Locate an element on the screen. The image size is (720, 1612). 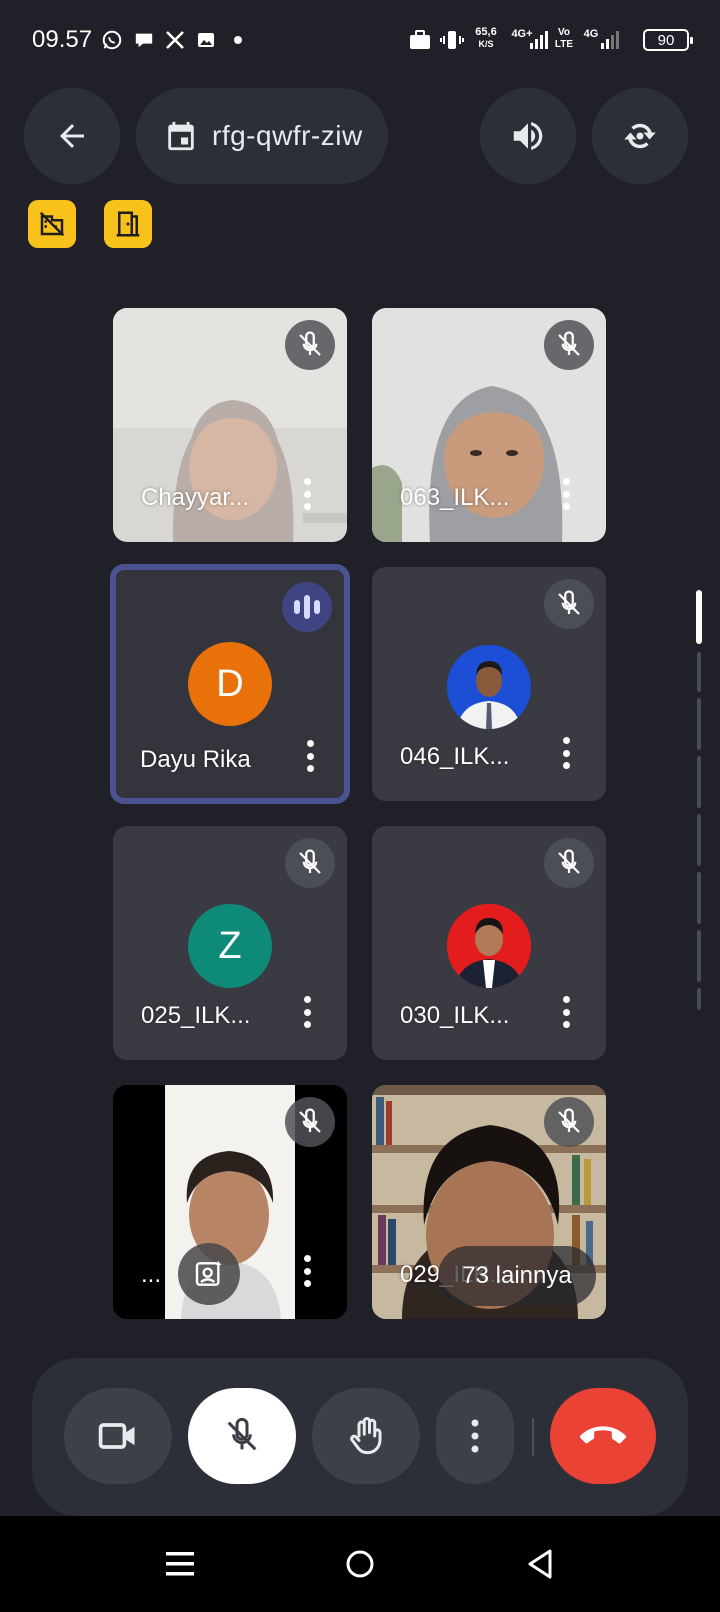
mic-button is located at coordinates (242, 1436).